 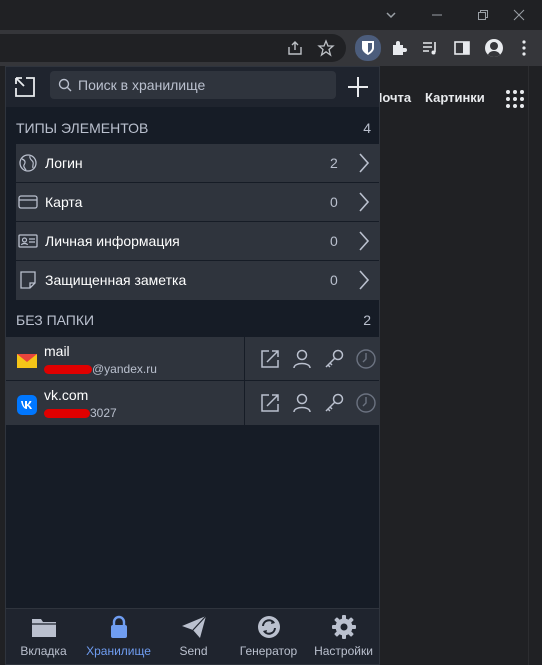 I want to click on search-icon, so click(x=65, y=85).